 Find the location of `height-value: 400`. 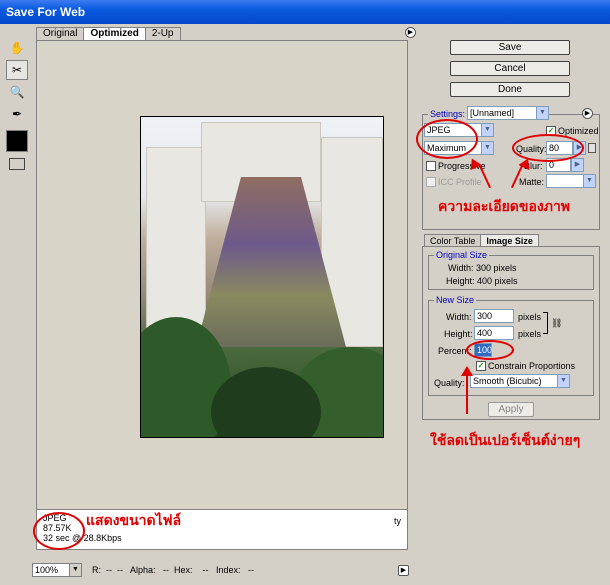

height-value: 400 is located at coordinates (485, 333).